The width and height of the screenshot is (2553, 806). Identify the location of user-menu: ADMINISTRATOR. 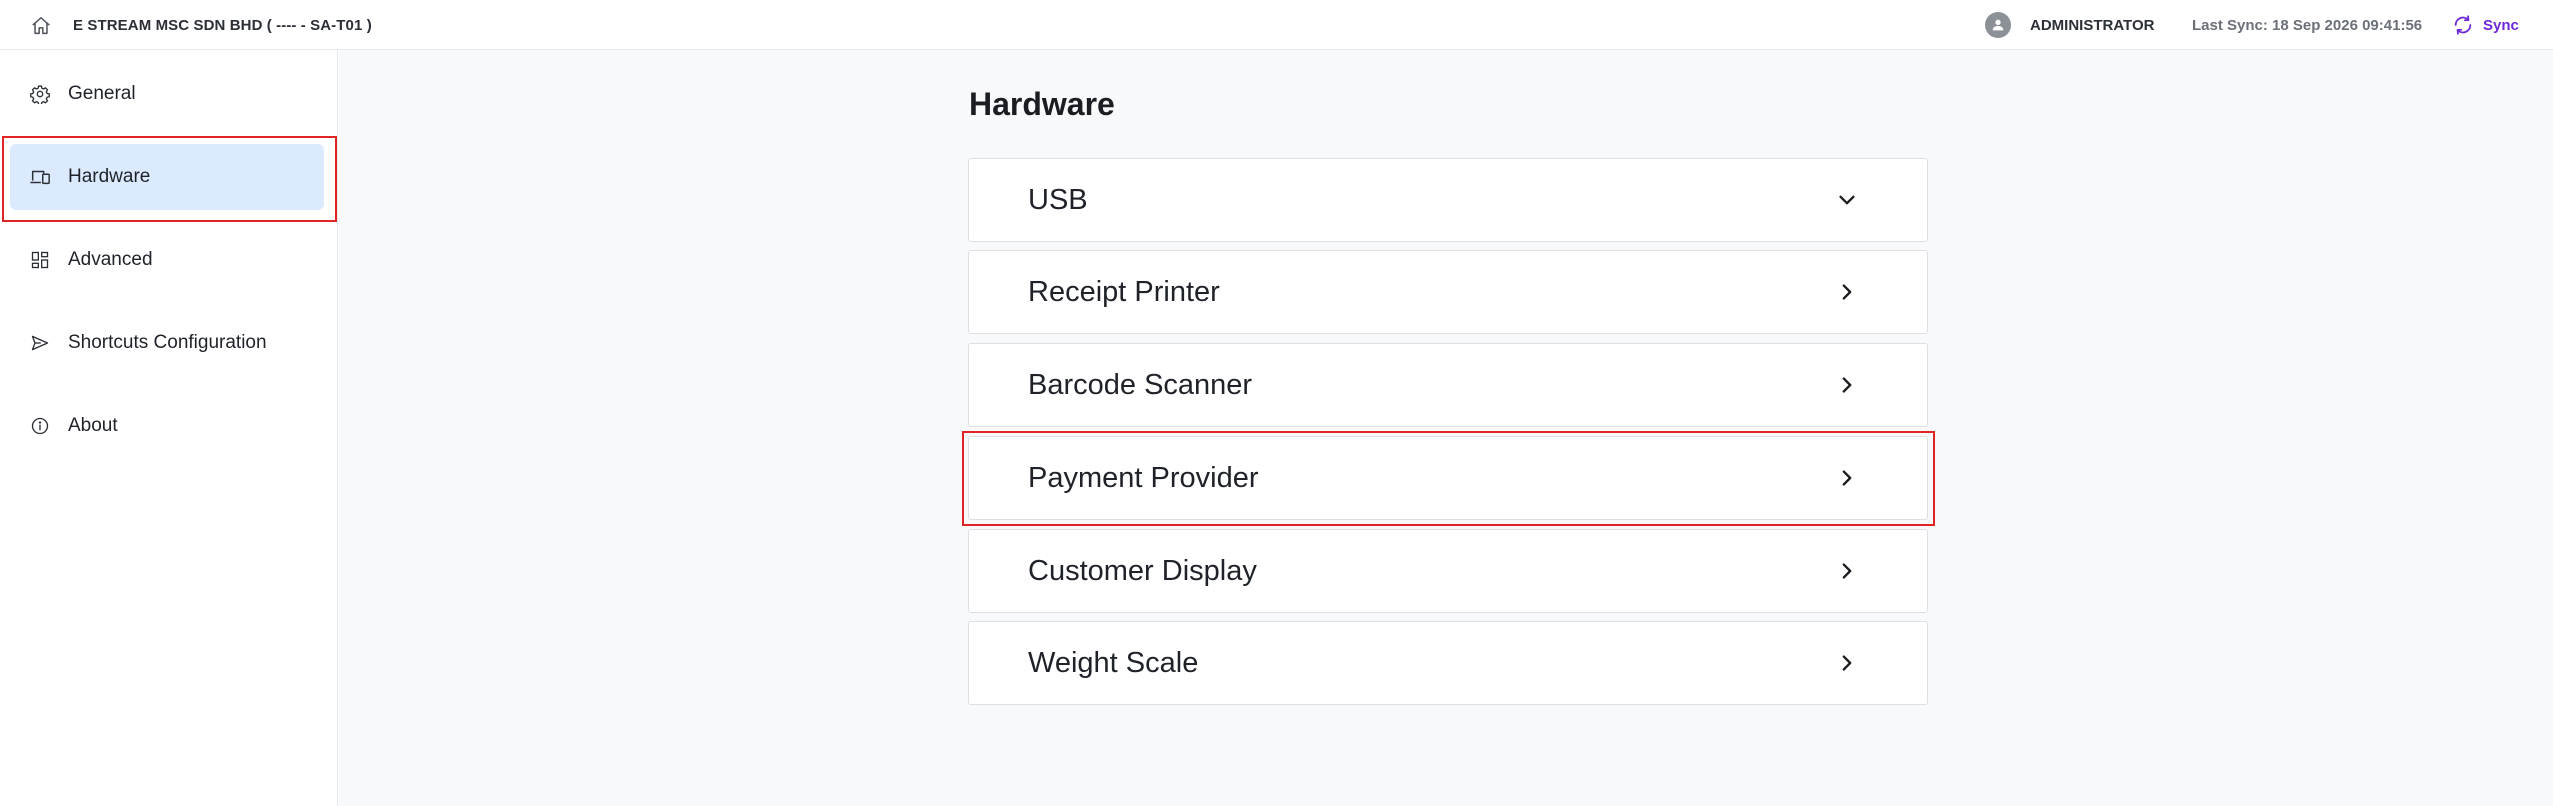
(2069, 25).